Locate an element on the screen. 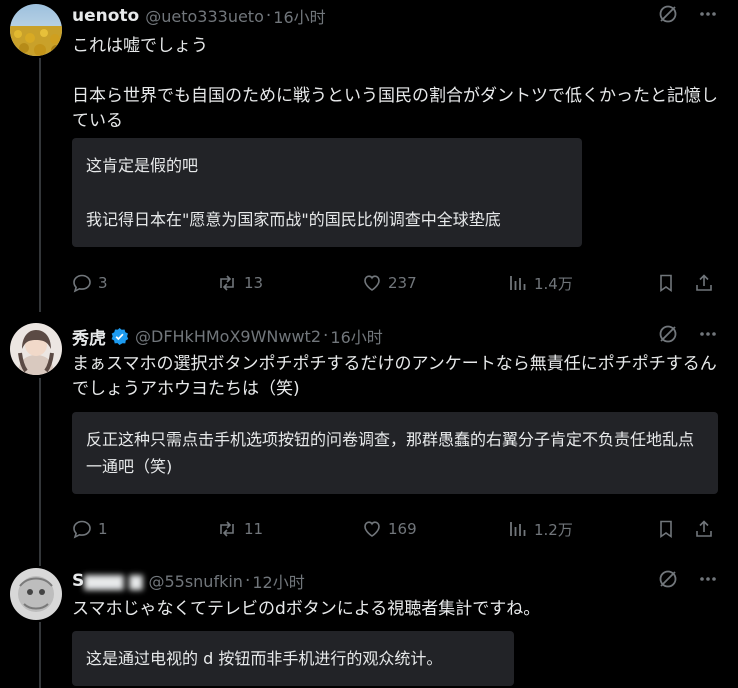 This screenshot has height=688, width=738. translation-box: 这肯定是假的吧 我记得日本在"愿意为国家而战"的国民比例调查中全球垫底 is located at coordinates (327, 192).